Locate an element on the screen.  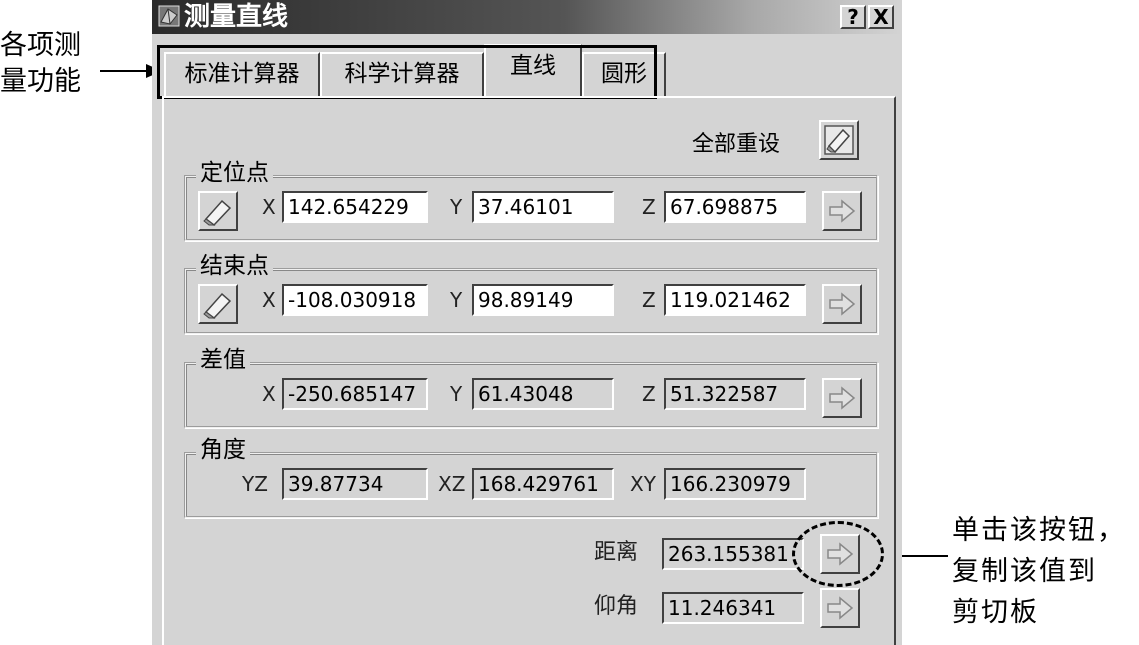
angle-yz-field: 39.87734 is located at coordinates (355, 484).